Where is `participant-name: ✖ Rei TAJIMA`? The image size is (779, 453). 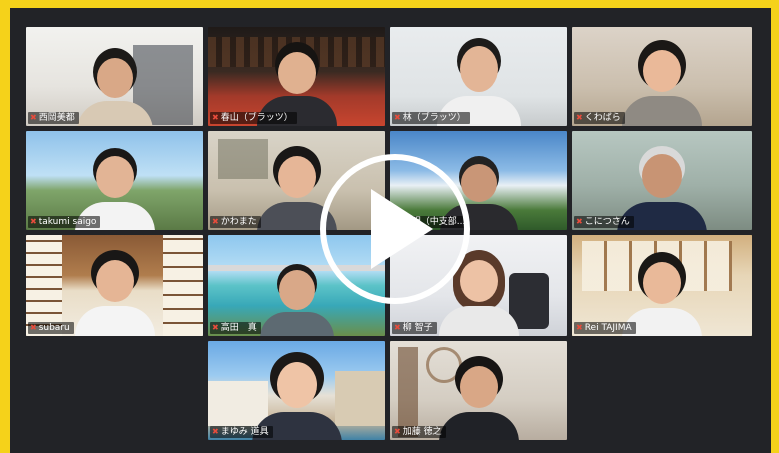
participant-name: ✖ Rei TAJIMA is located at coordinates (605, 328).